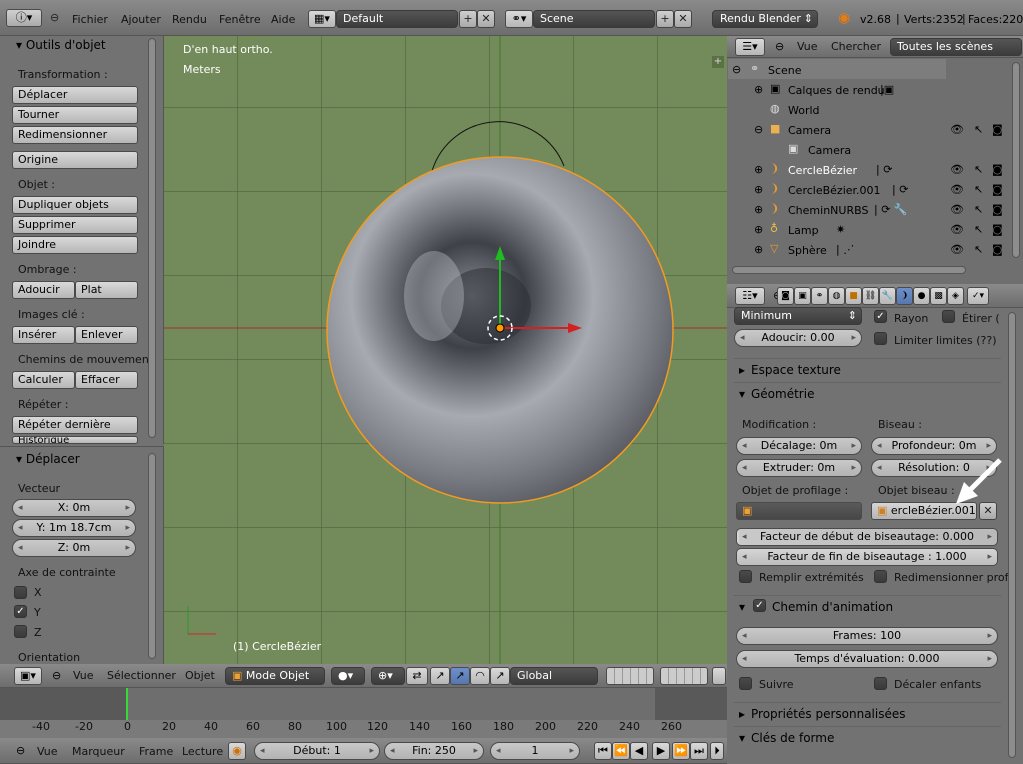 The height and width of the screenshot is (764, 1023). I want to click on transform-orientation-select: Global, so click(554, 676).